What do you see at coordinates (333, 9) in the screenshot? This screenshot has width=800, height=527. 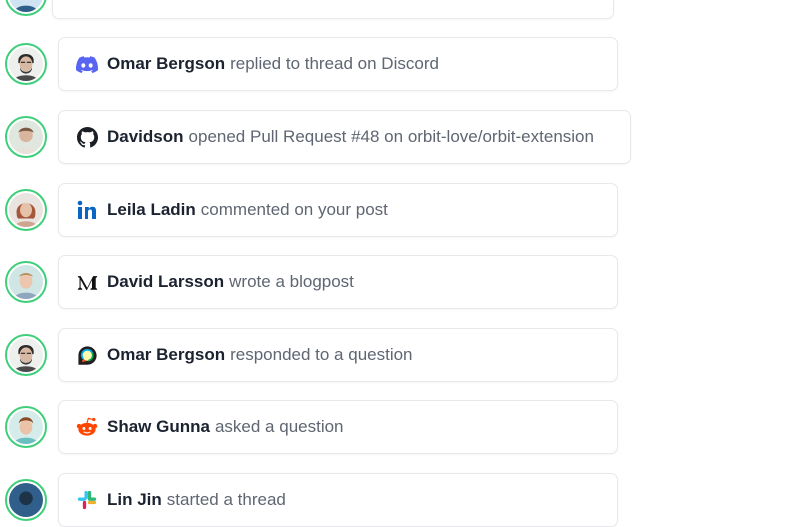 I see `activity-card` at bounding box center [333, 9].